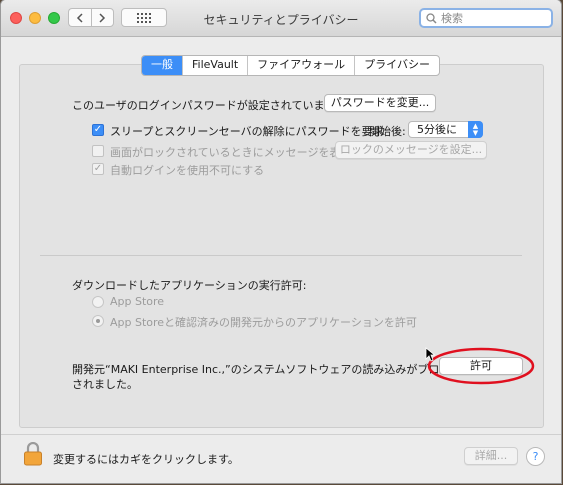 This screenshot has height=485, width=563. What do you see at coordinates (98, 130) in the screenshot?
I see `require-password-checkbox: ✓` at bounding box center [98, 130].